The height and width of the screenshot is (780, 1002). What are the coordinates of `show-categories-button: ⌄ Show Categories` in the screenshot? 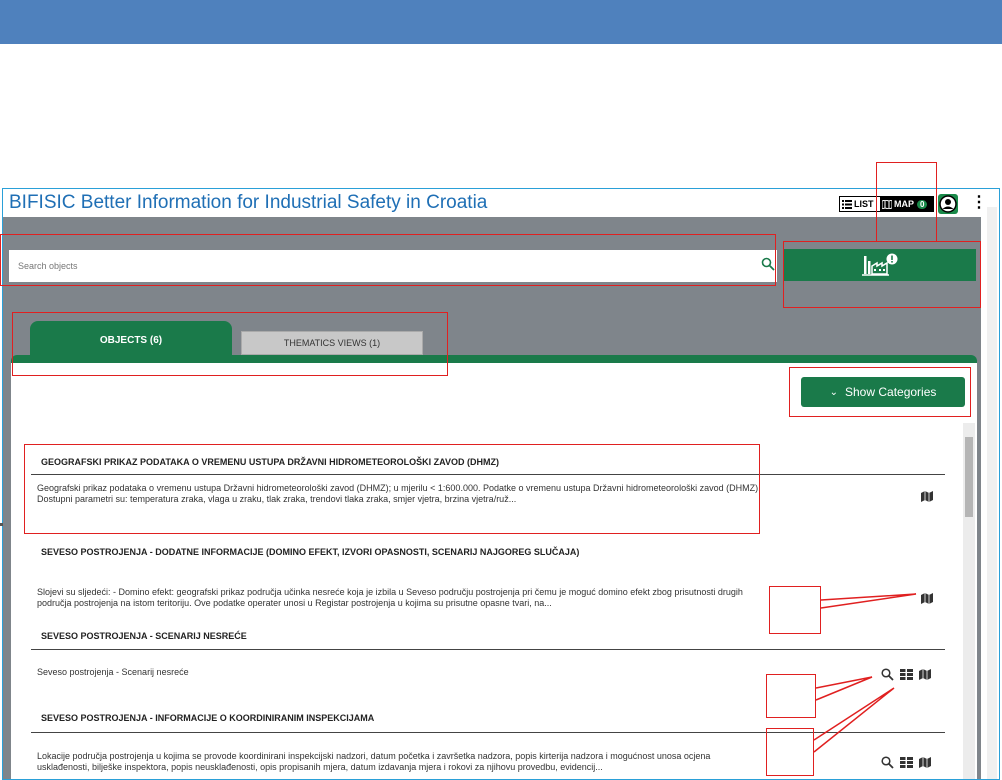 It's located at (883, 392).